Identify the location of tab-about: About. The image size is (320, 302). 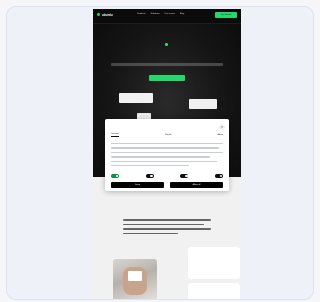
(220, 135).